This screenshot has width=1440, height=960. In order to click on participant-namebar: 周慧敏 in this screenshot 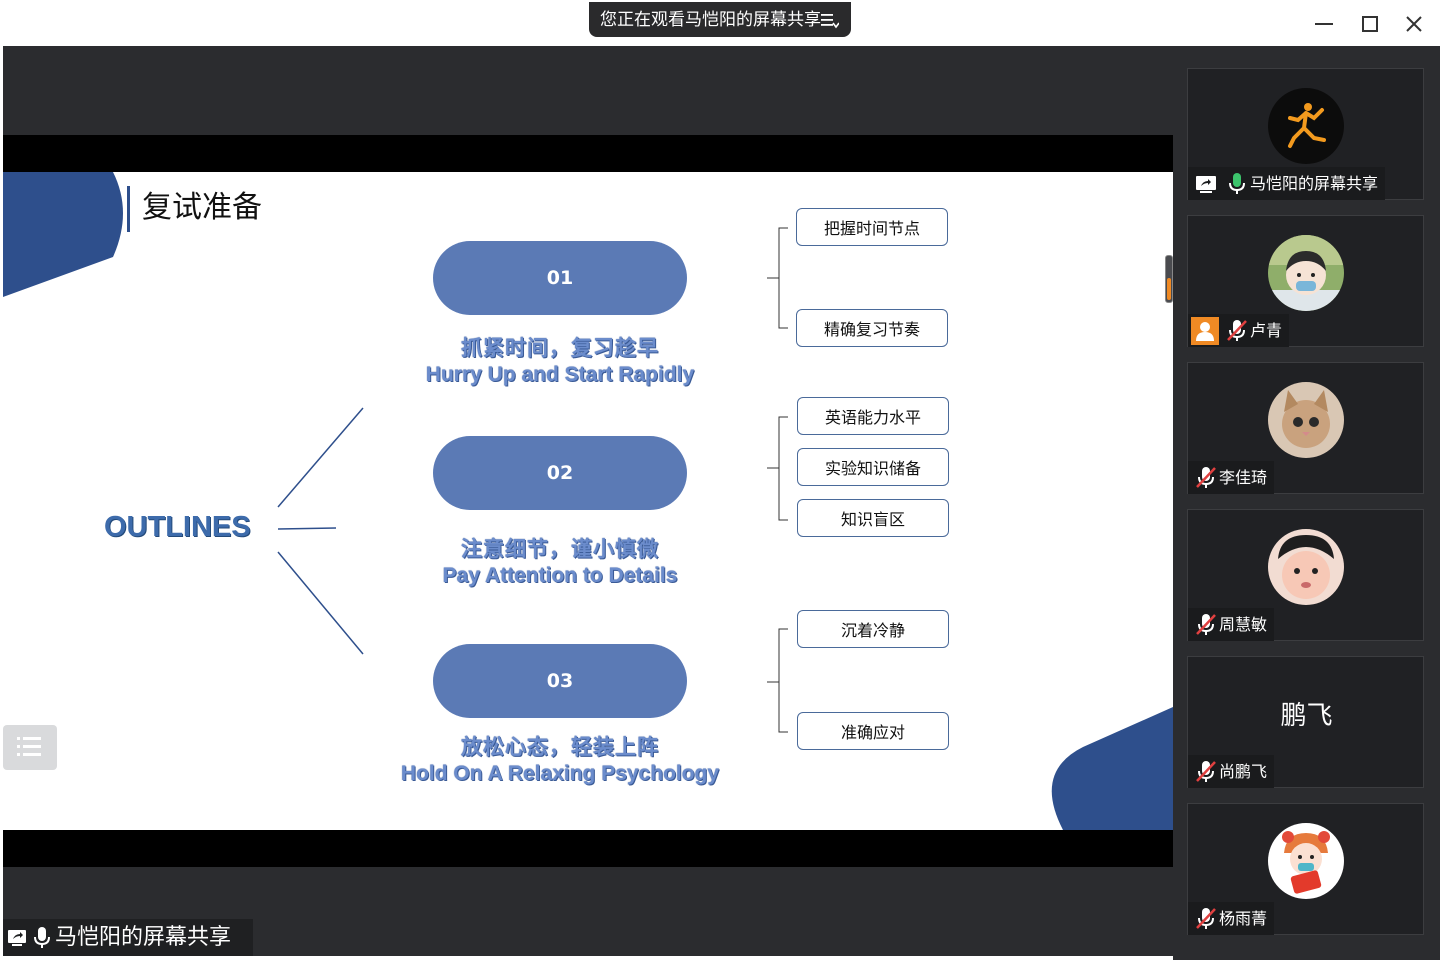, I will do `click(1231, 624)`.